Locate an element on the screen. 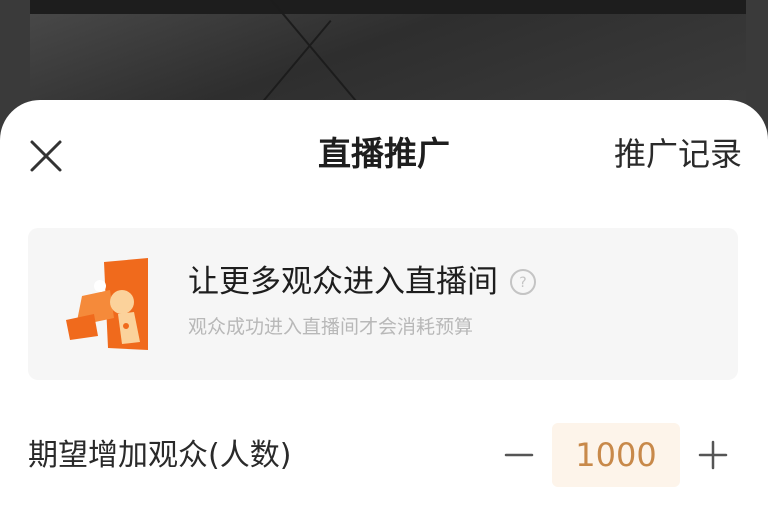  promotion-record-link: 推广记录 is located at coordinates (678, 154).